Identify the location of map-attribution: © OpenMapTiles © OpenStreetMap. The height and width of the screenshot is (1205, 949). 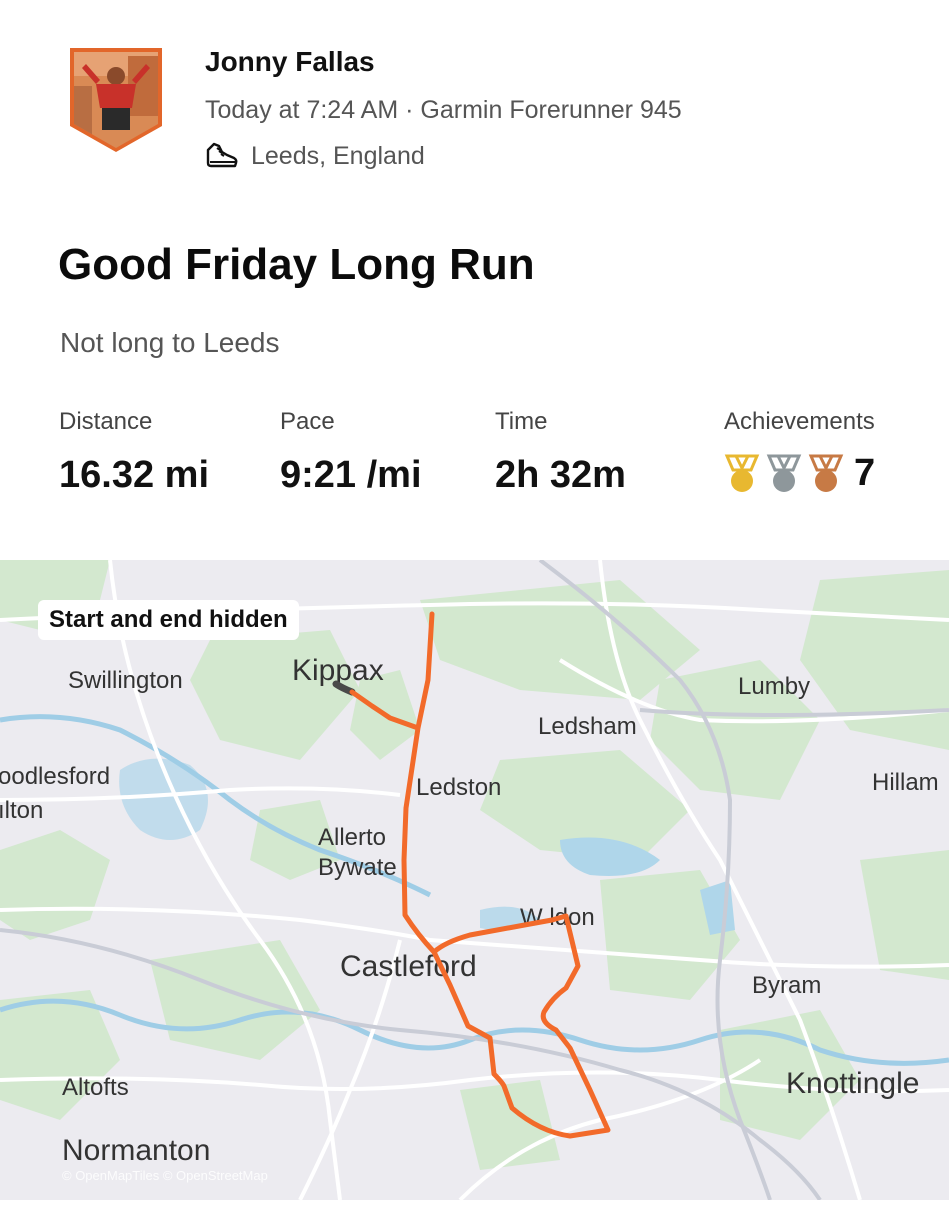
(165, 1175).